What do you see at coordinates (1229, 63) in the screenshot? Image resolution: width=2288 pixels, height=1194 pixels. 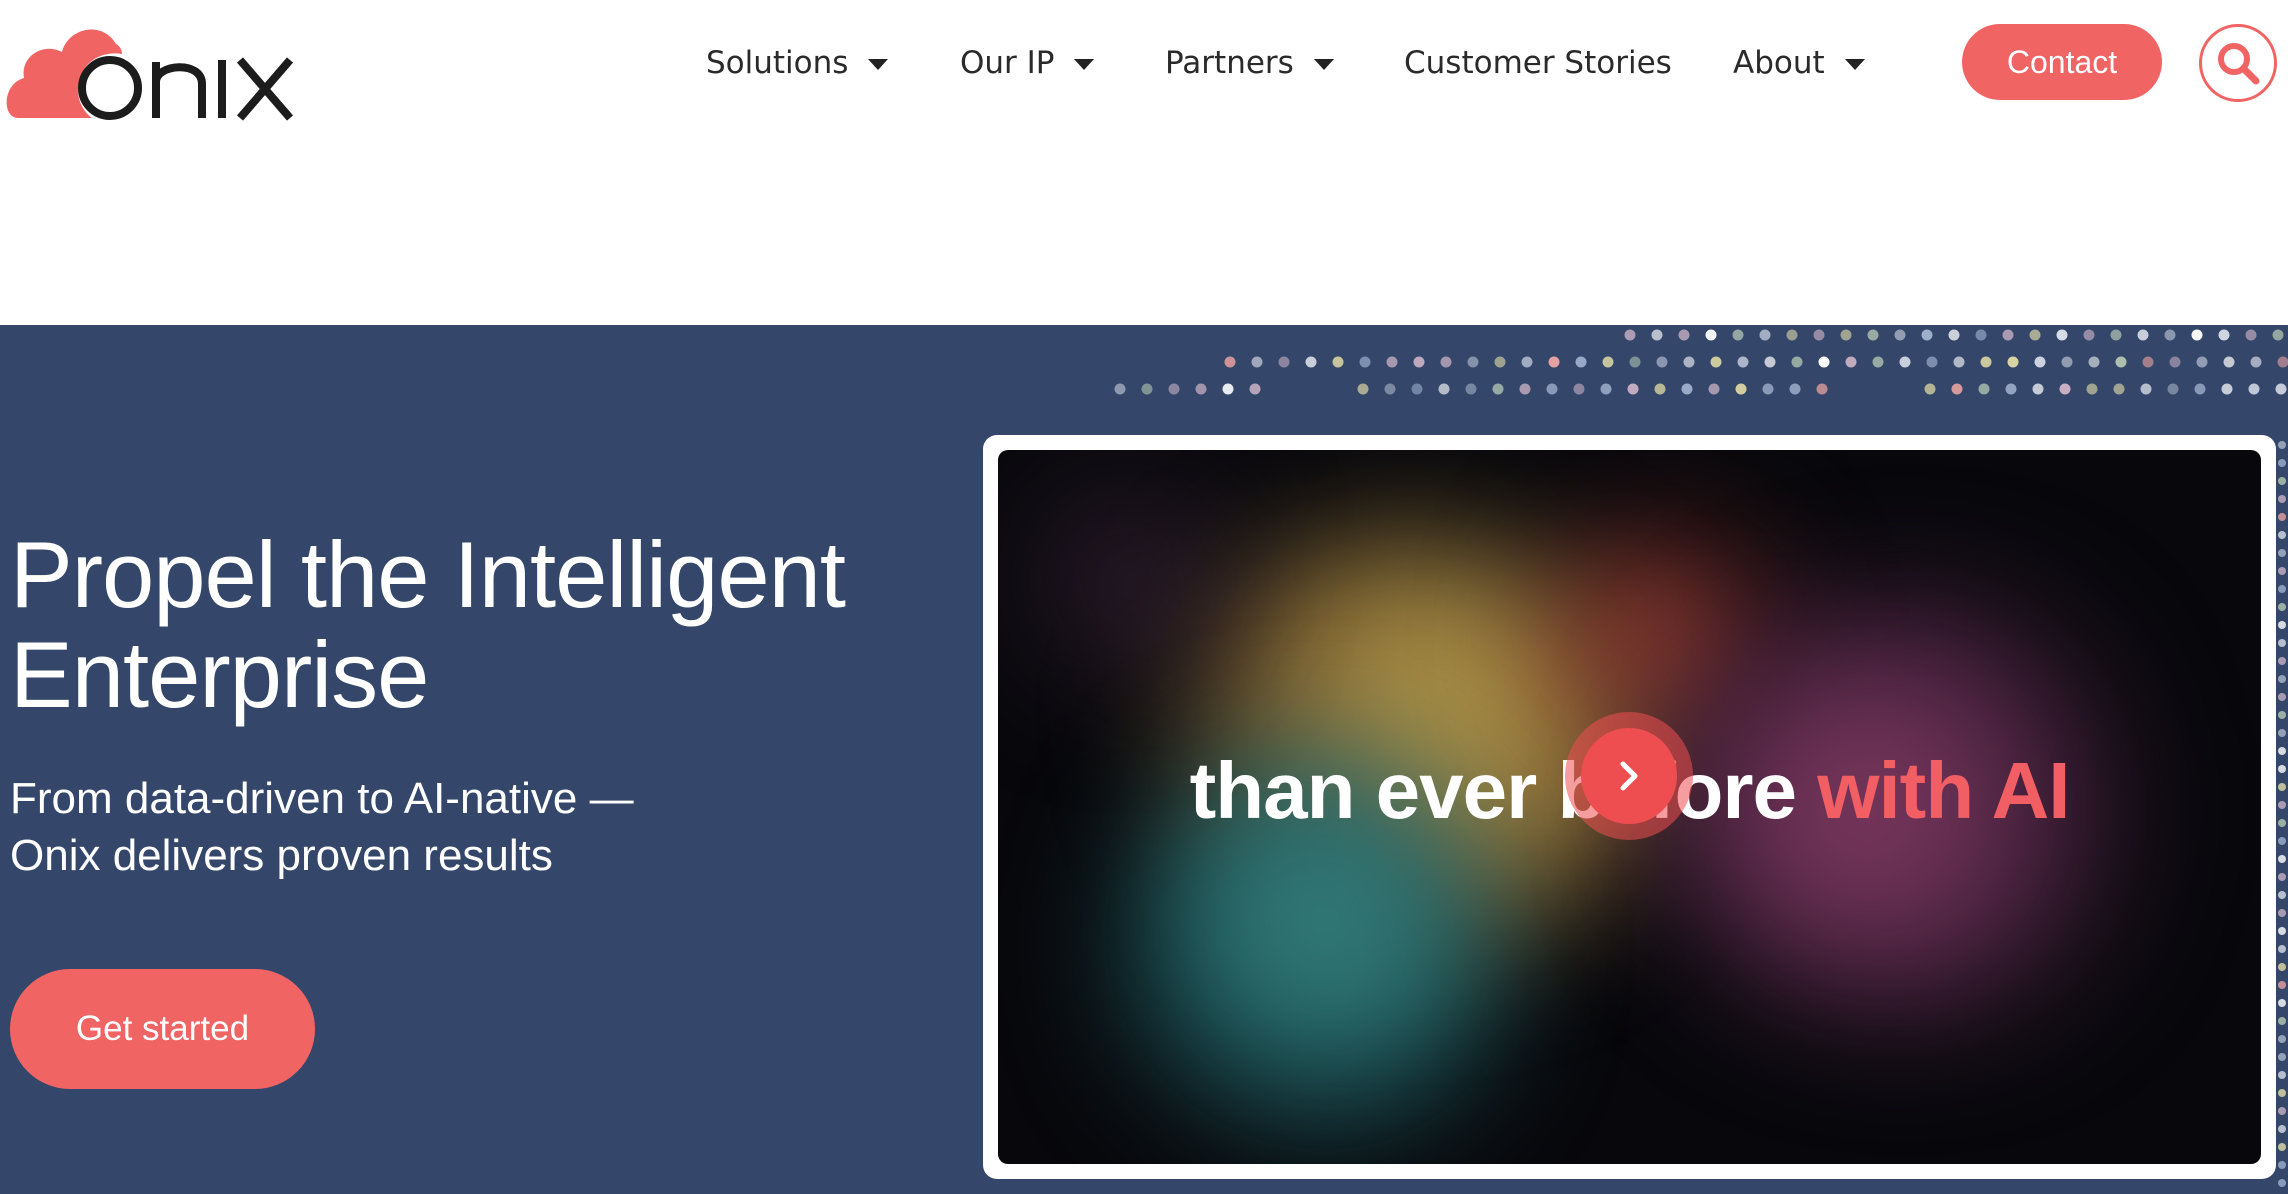 I see `nav-label: Partners` at bounding box center [1229, 63].